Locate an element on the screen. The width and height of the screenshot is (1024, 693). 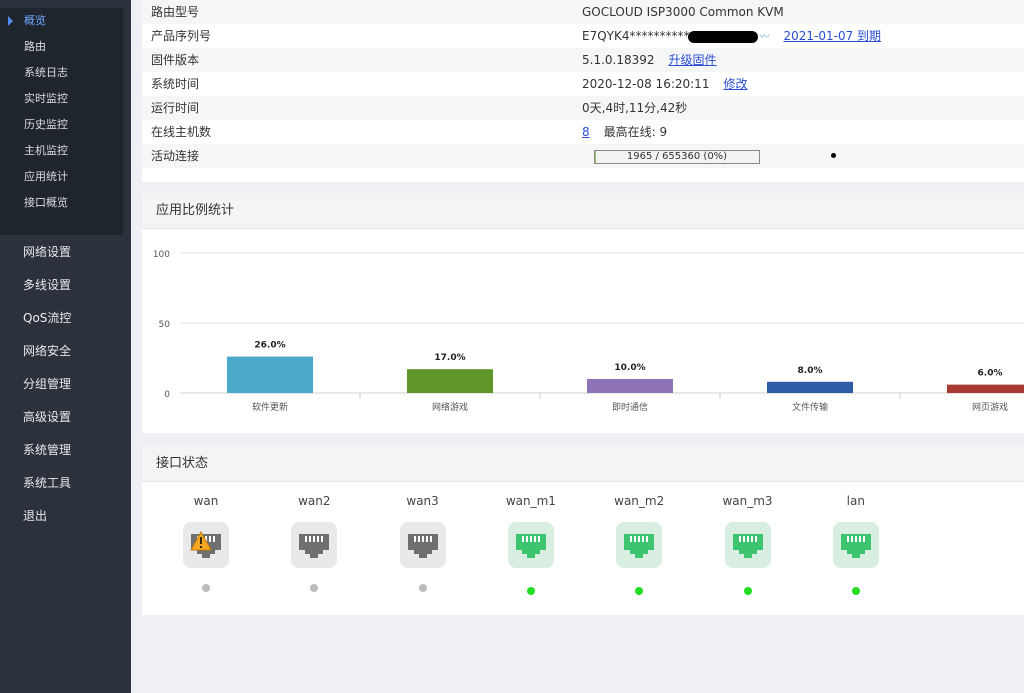
model-value: GOCLOUD ISP3000 Common KVM is located at coordinates (683, 12).